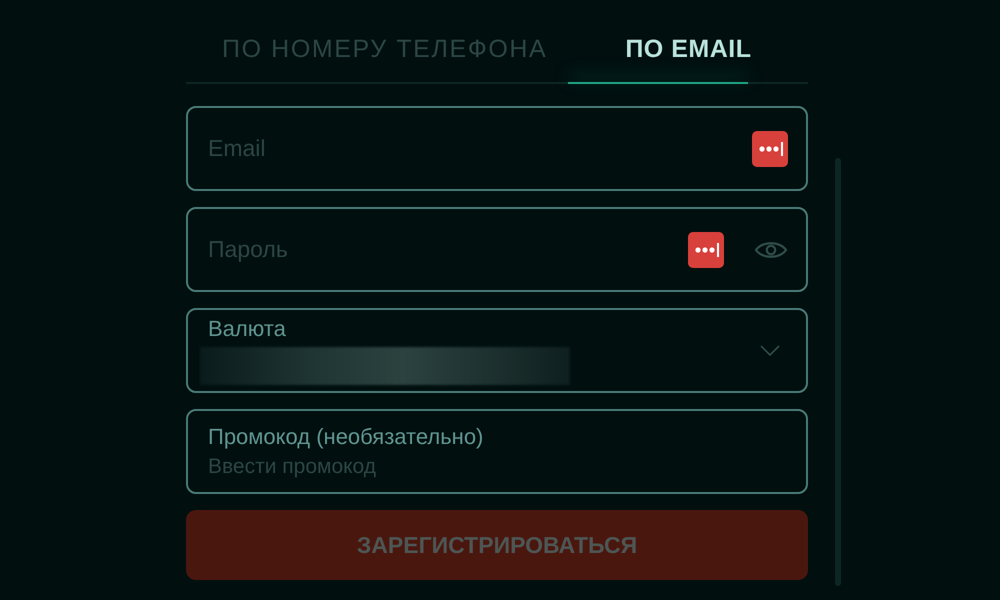 The height and width of the screenshot is (600, 1000). What do you see at coordinates (688, 49) in the screenshot?
I see `tab: ПО EMAIL` at bounding box center [688, 49].